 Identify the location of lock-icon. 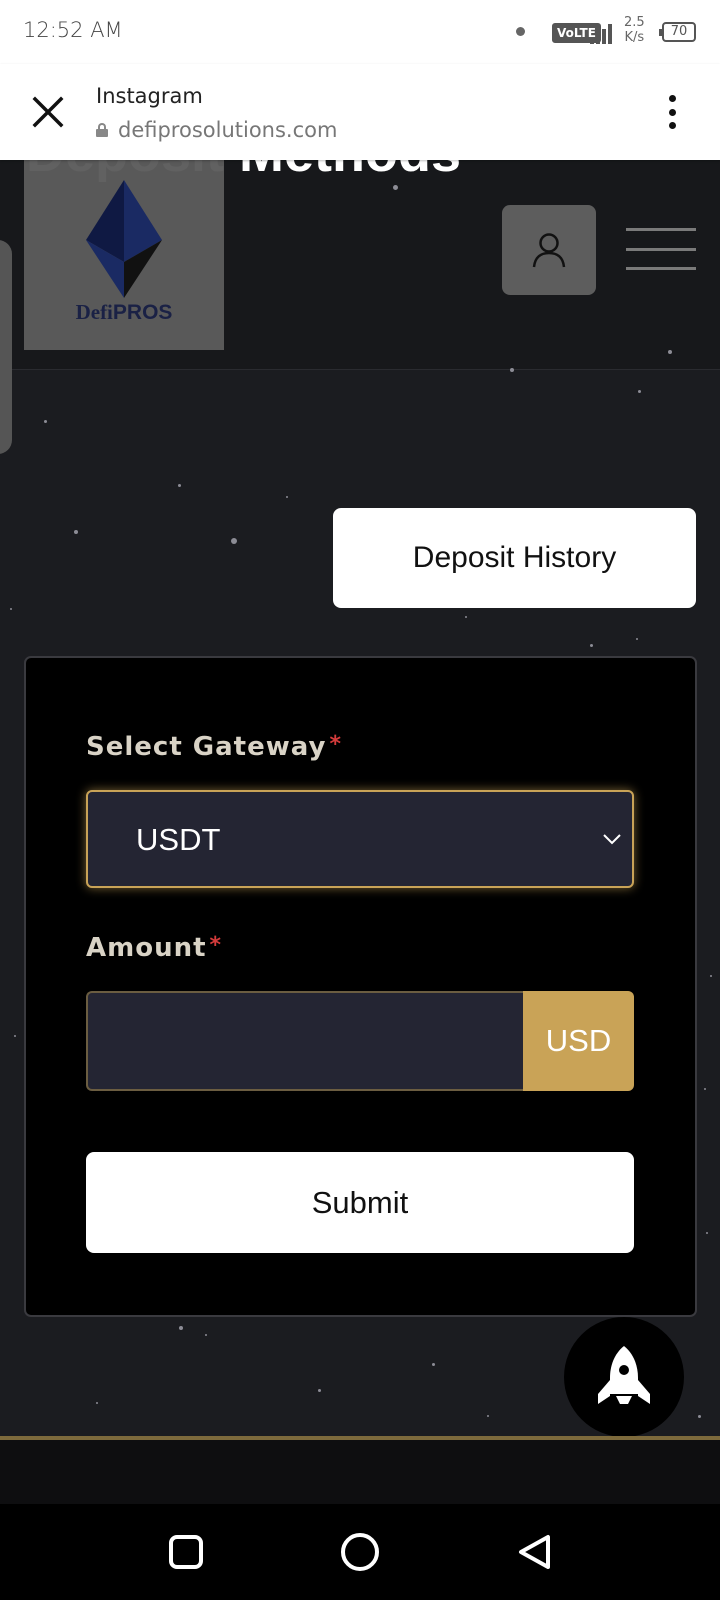
(102, 130).